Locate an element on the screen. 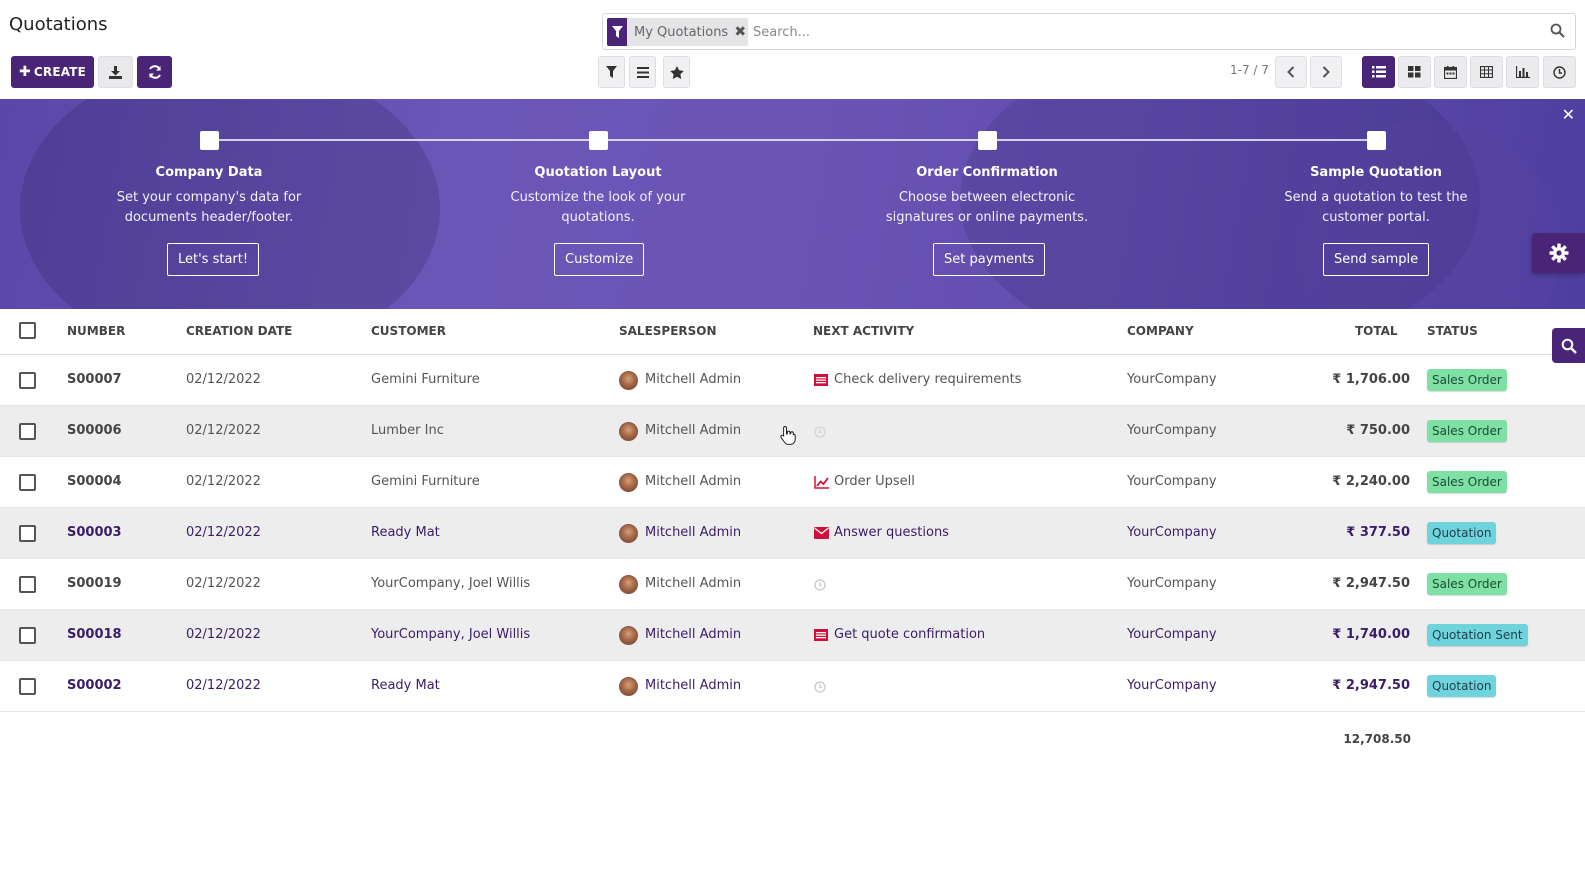  step-title: Quotation Layout is located at coordinates (598, 172).